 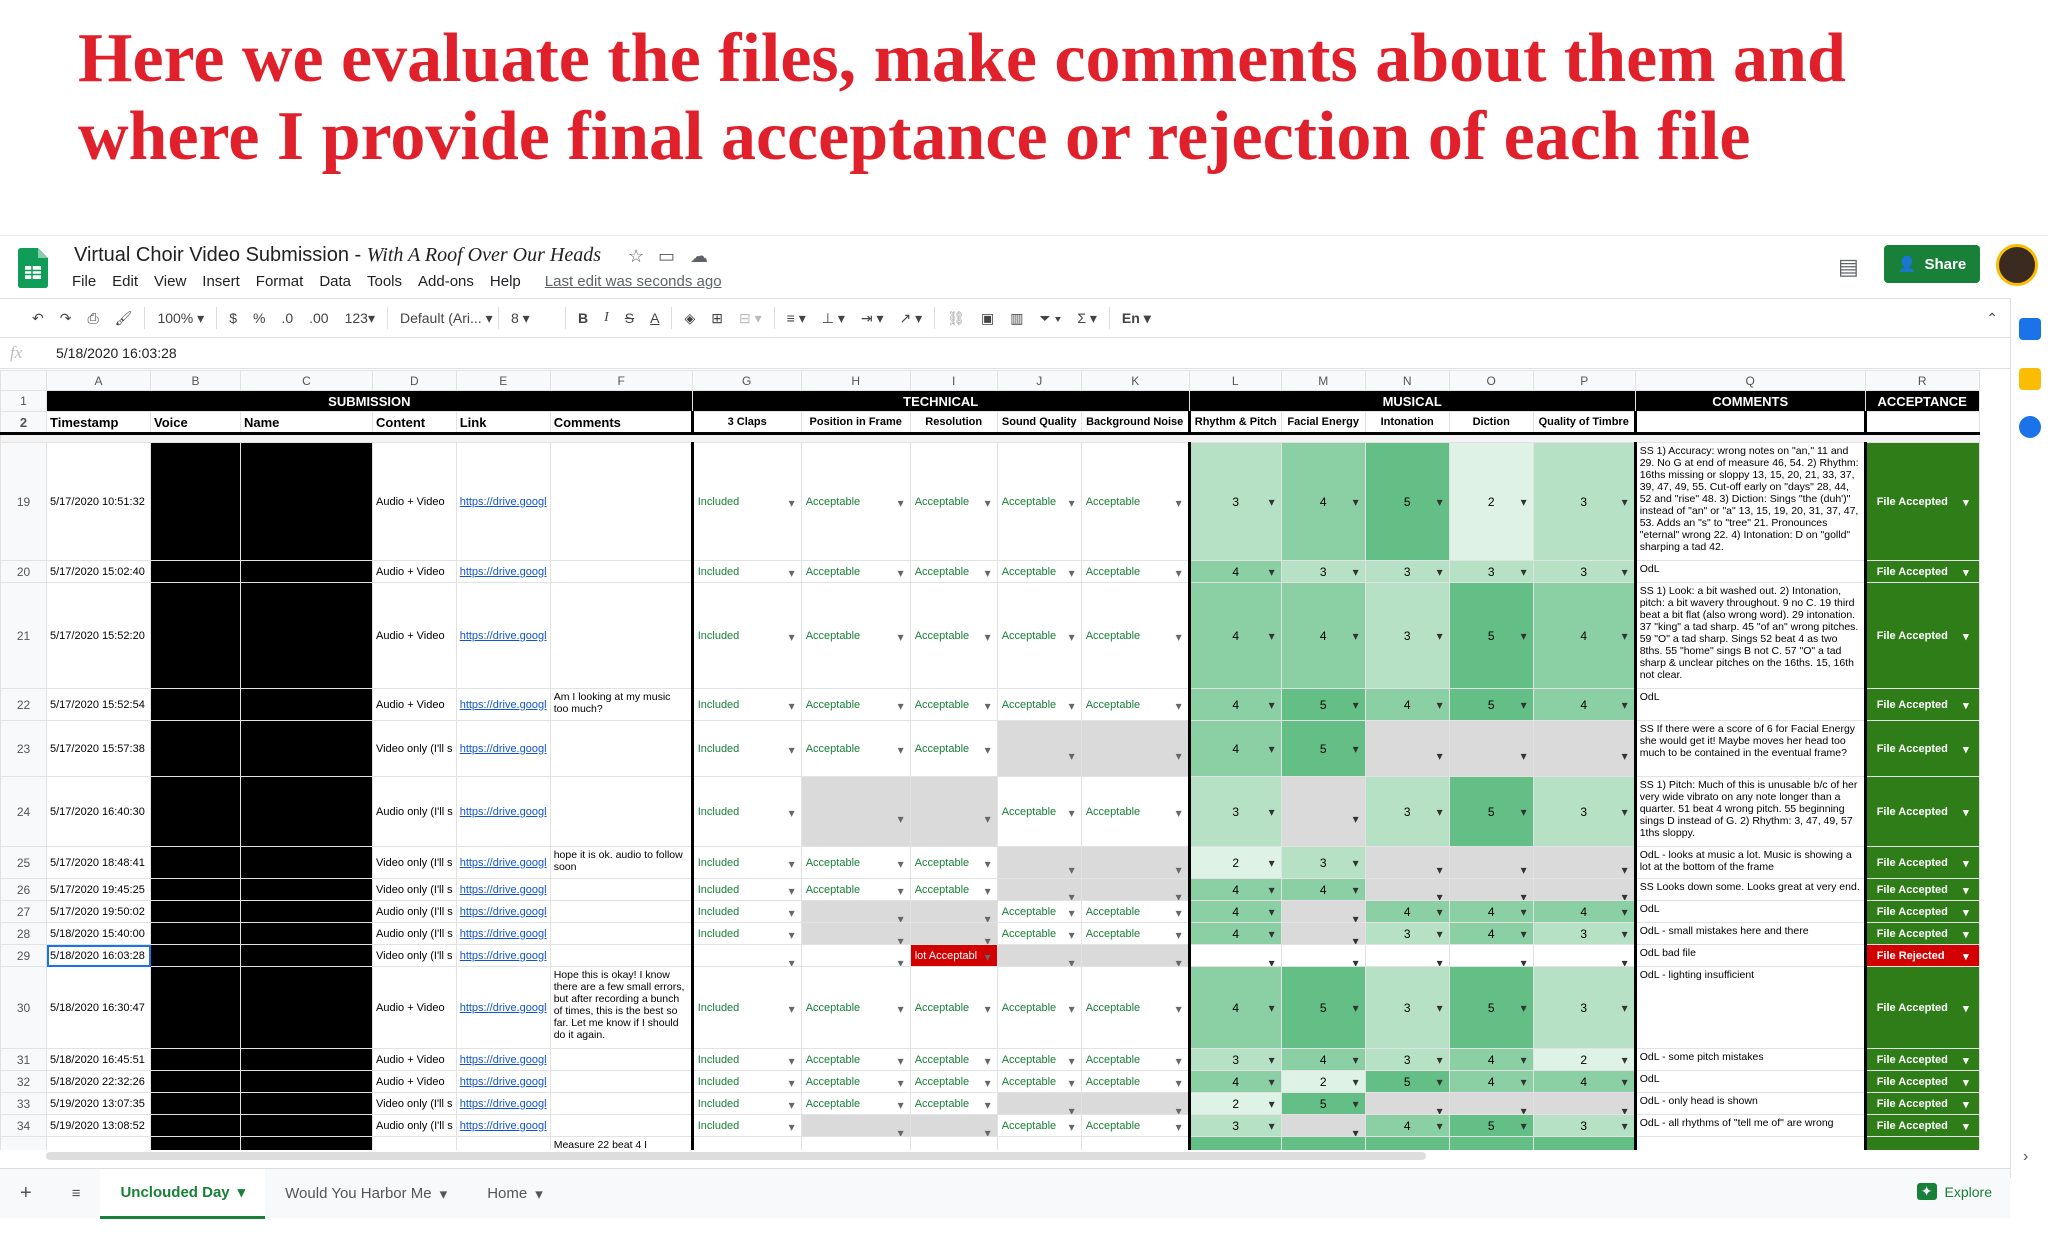 I want to click on position-dropdown: Acceptable, so click(x=855, y=889).